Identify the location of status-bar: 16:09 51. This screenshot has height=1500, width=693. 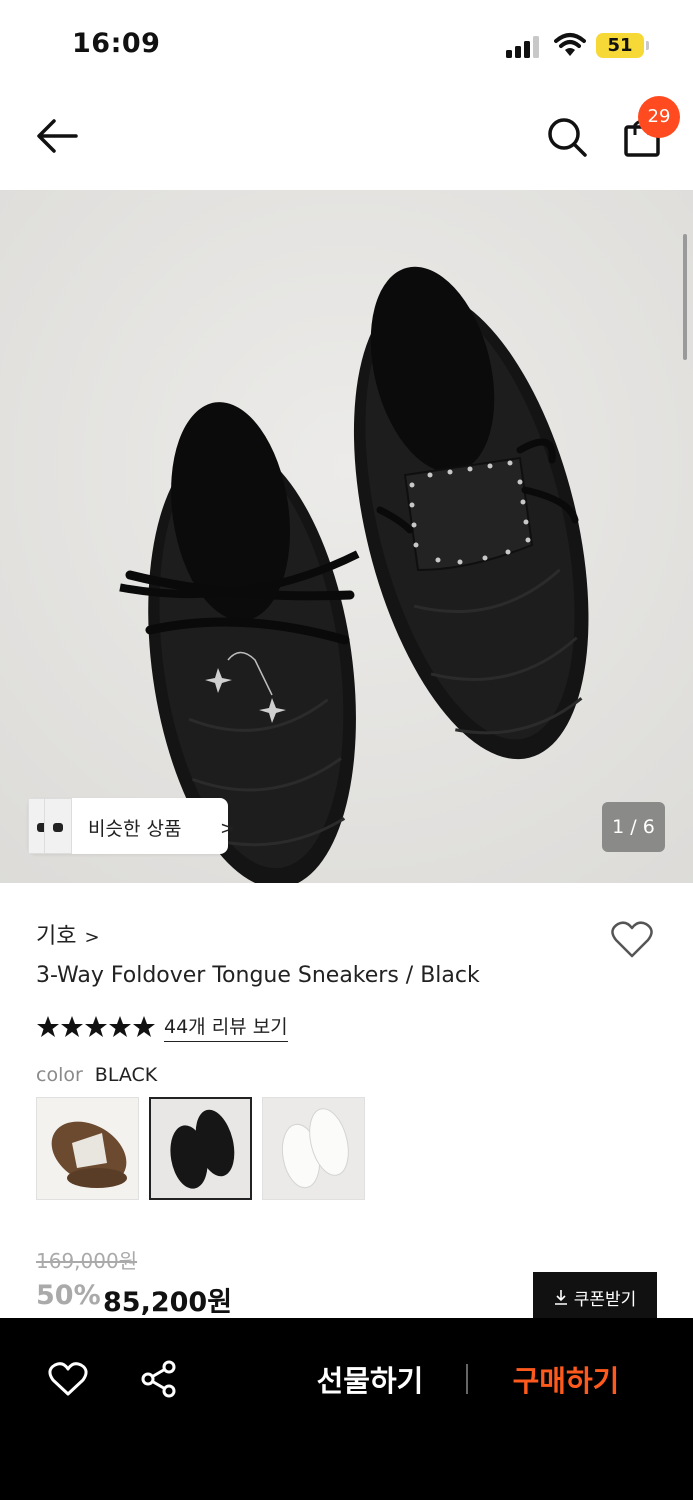
(346, 45).